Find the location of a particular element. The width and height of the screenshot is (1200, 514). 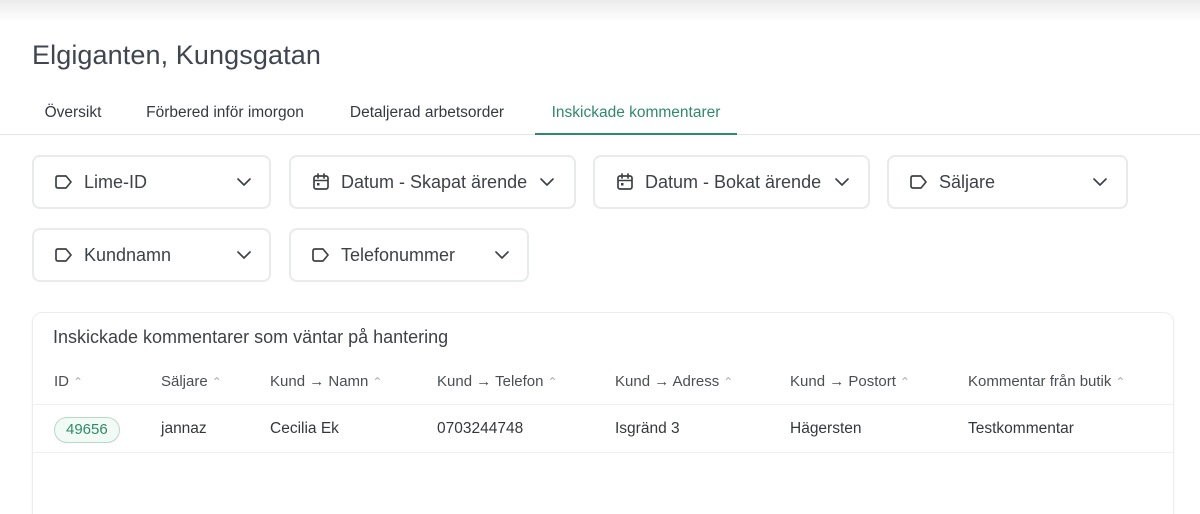

header-divider is located at coordinates (603, 404).